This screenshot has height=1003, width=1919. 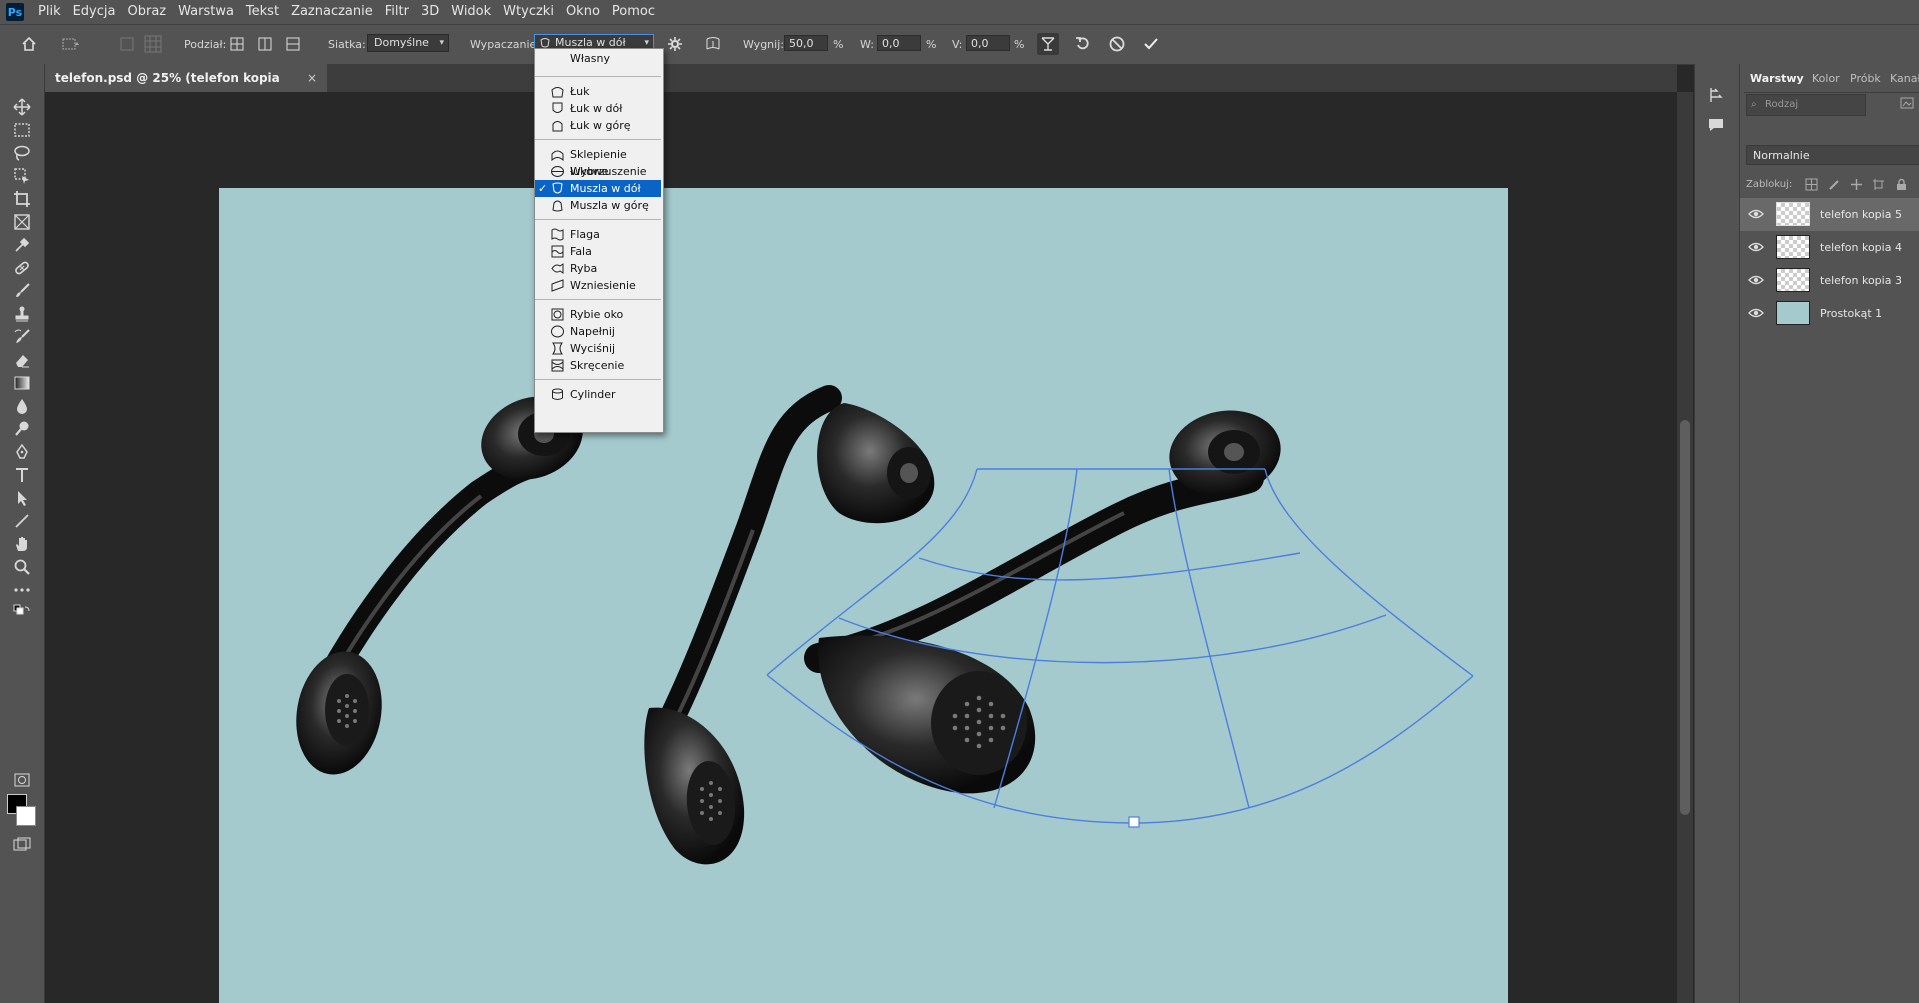 What do you see at coordinates (22, 498) in the screenshot?
I see `path-selection-tool-icon` at bounding box center [22, 498].